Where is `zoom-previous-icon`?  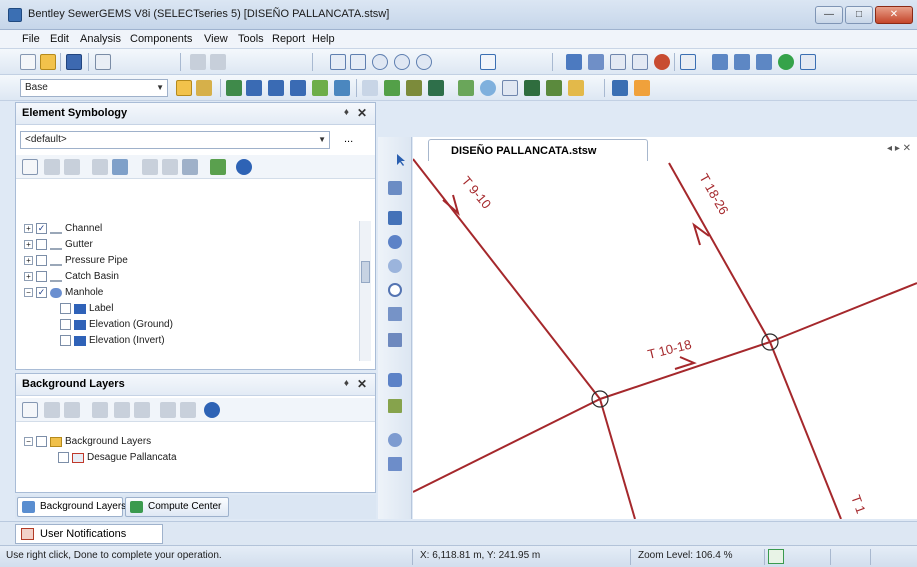 zoom-previous-icon is located at coordinates (424, 62).